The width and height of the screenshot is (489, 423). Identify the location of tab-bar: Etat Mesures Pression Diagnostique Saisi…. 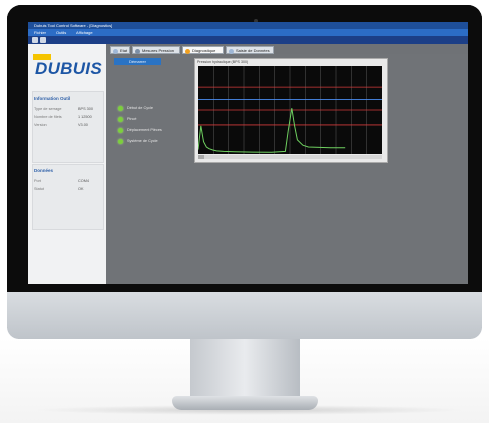
(287, 49).